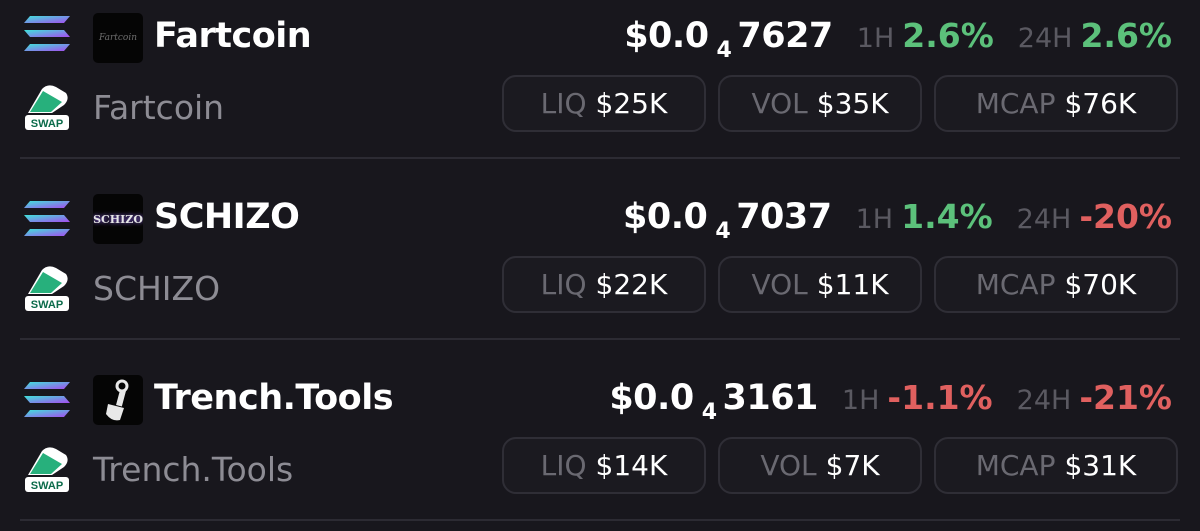 Image resolution: width=1200 pixels, height=531 pixels. I want to click on change-24h: -20%, so click(1125, 216).